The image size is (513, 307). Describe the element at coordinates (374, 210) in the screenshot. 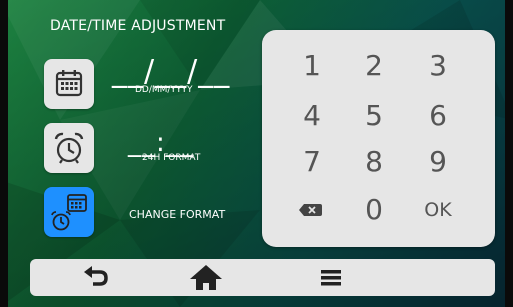

I see `key-0: 0` at that location.